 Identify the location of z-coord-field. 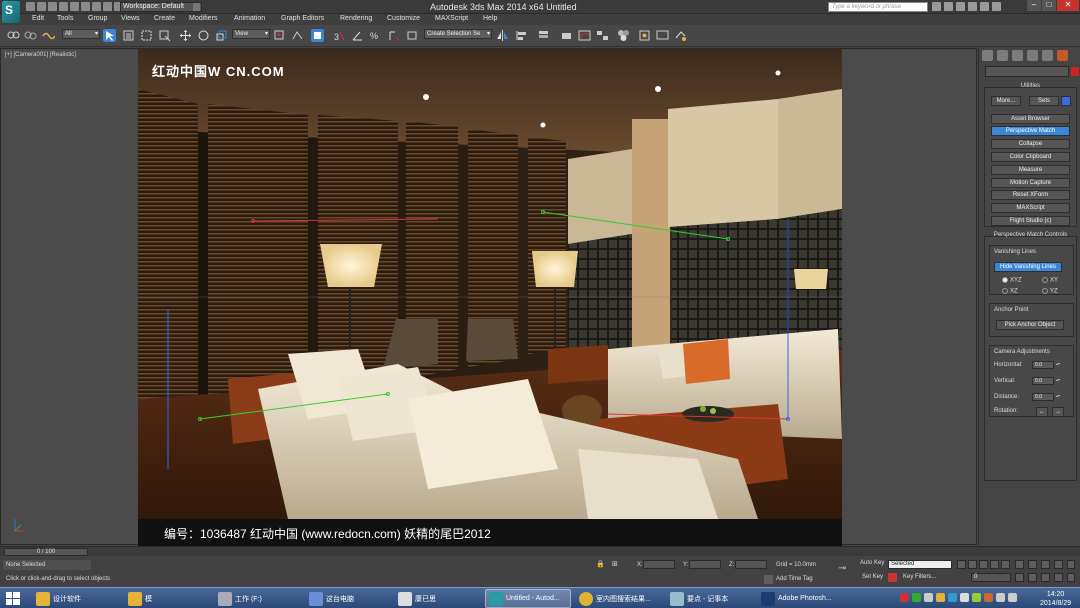
(751, 564).